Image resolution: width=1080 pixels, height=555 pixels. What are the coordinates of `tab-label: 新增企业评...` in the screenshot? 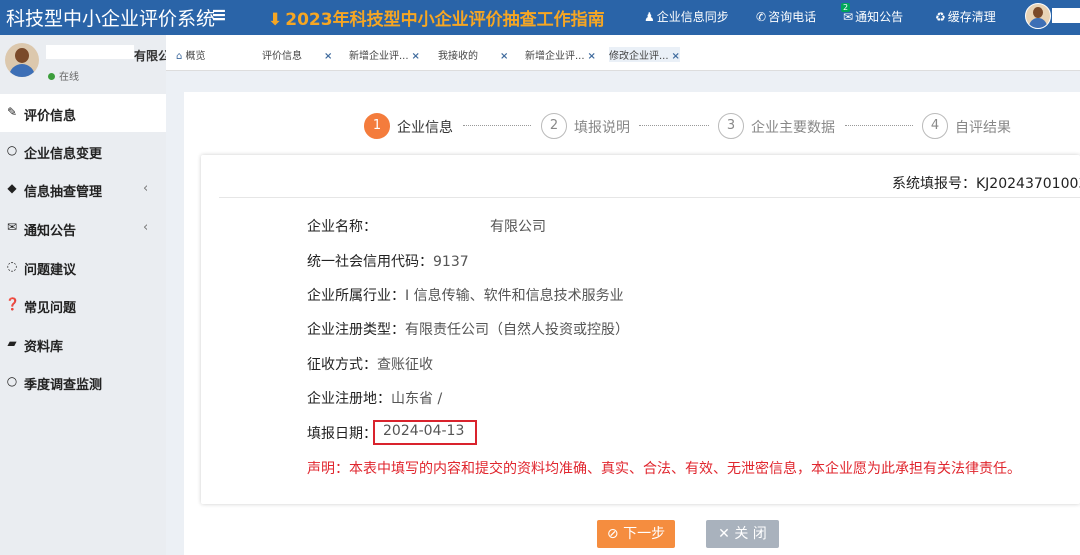 It's located at (379, 56).